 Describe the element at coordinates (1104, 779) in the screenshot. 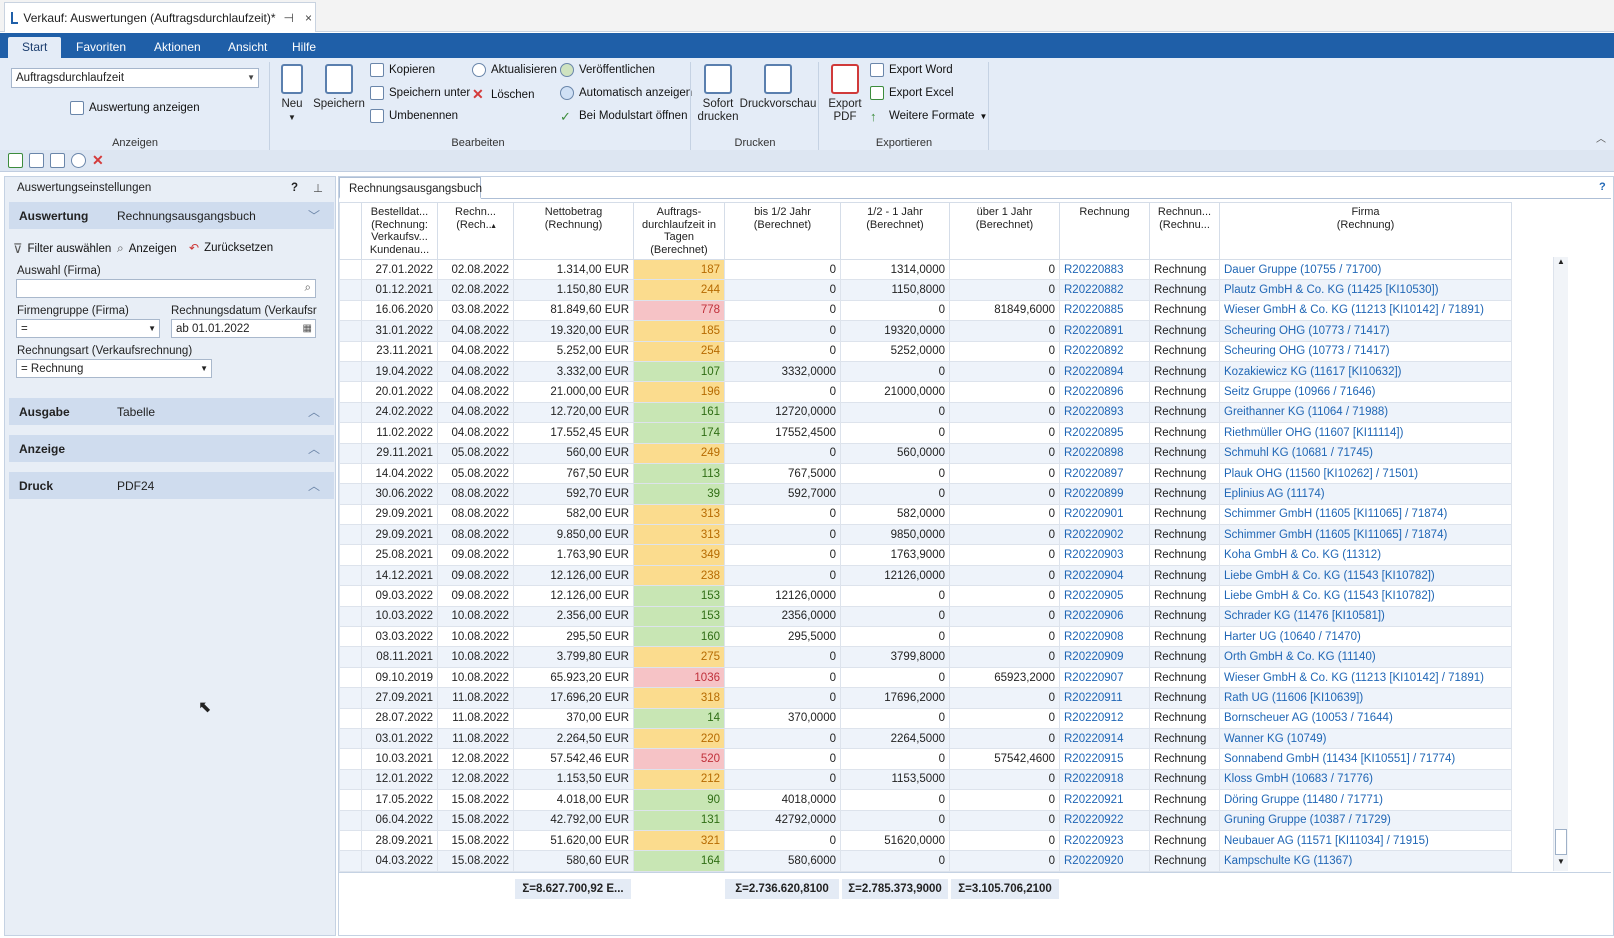

I see `invoice-number-link: R20220918` at that location.